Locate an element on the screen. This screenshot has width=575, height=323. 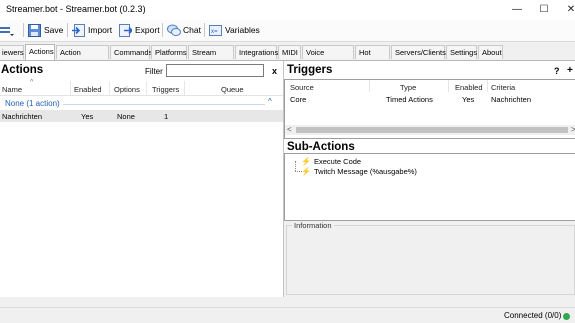
save-label: Save is located at coordinates (54, 30).